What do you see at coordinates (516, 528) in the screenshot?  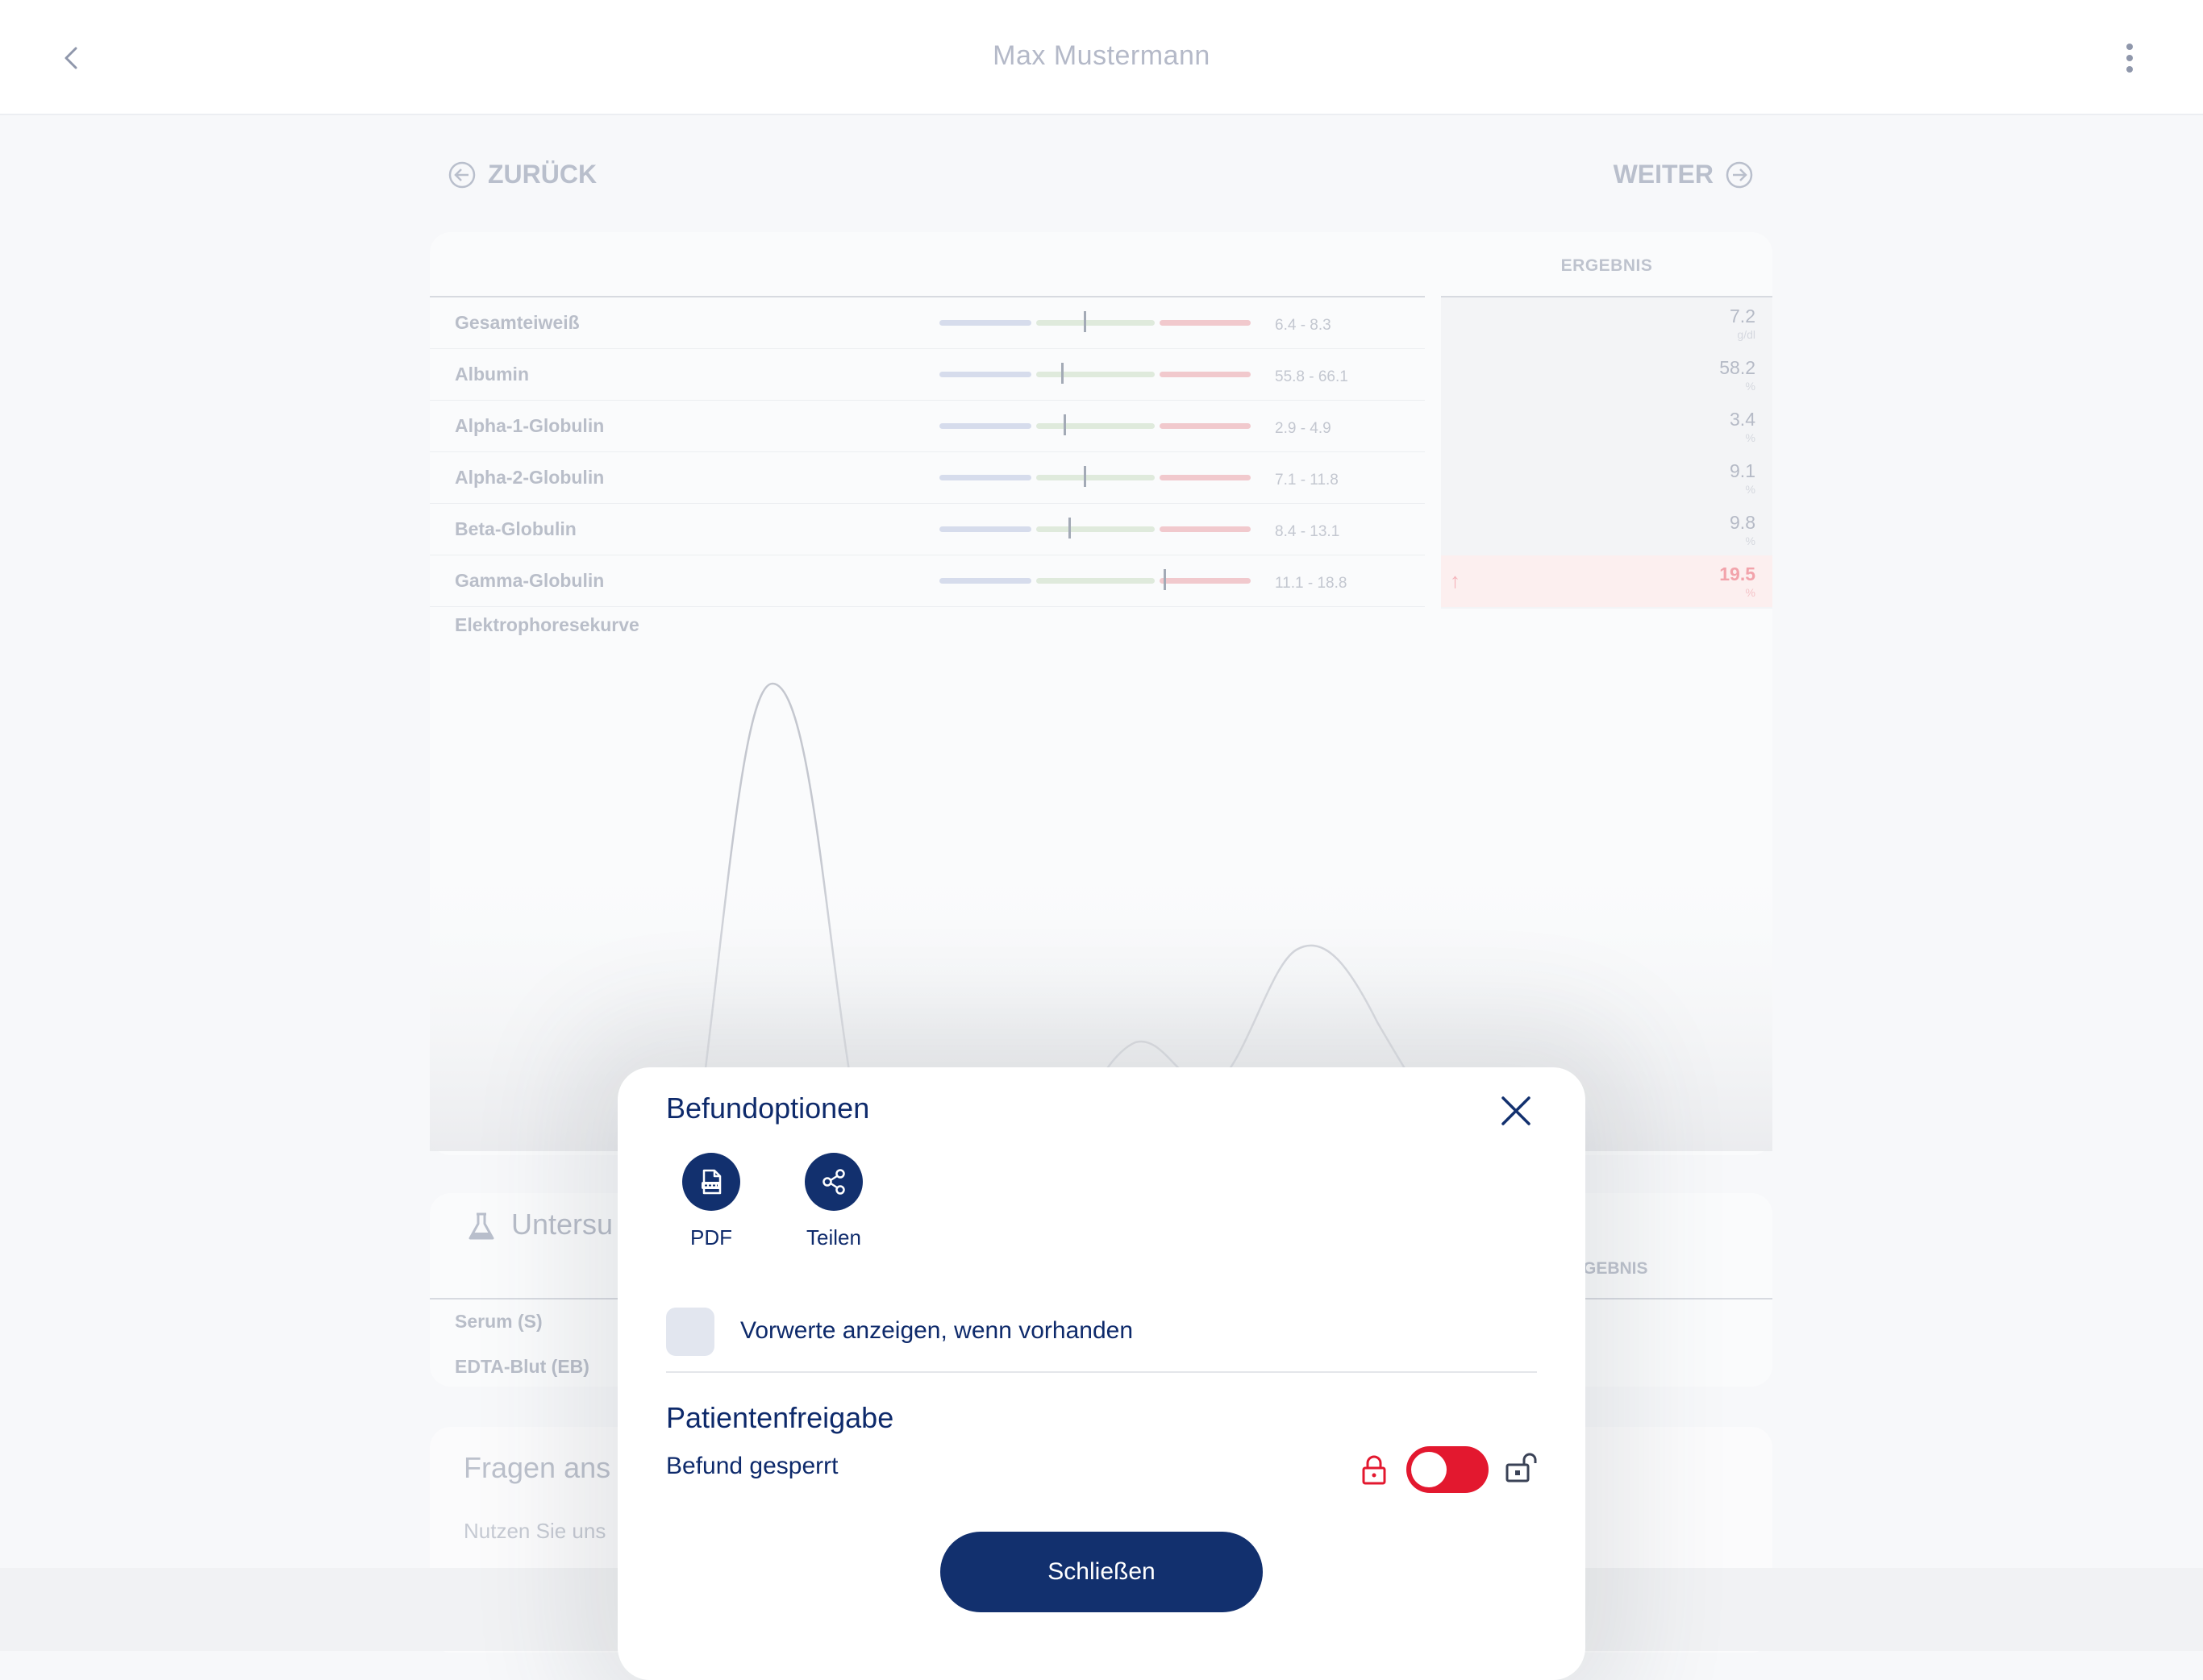 I see `parameter-name: Beta-Globulin` at bounding box center [516, 528].